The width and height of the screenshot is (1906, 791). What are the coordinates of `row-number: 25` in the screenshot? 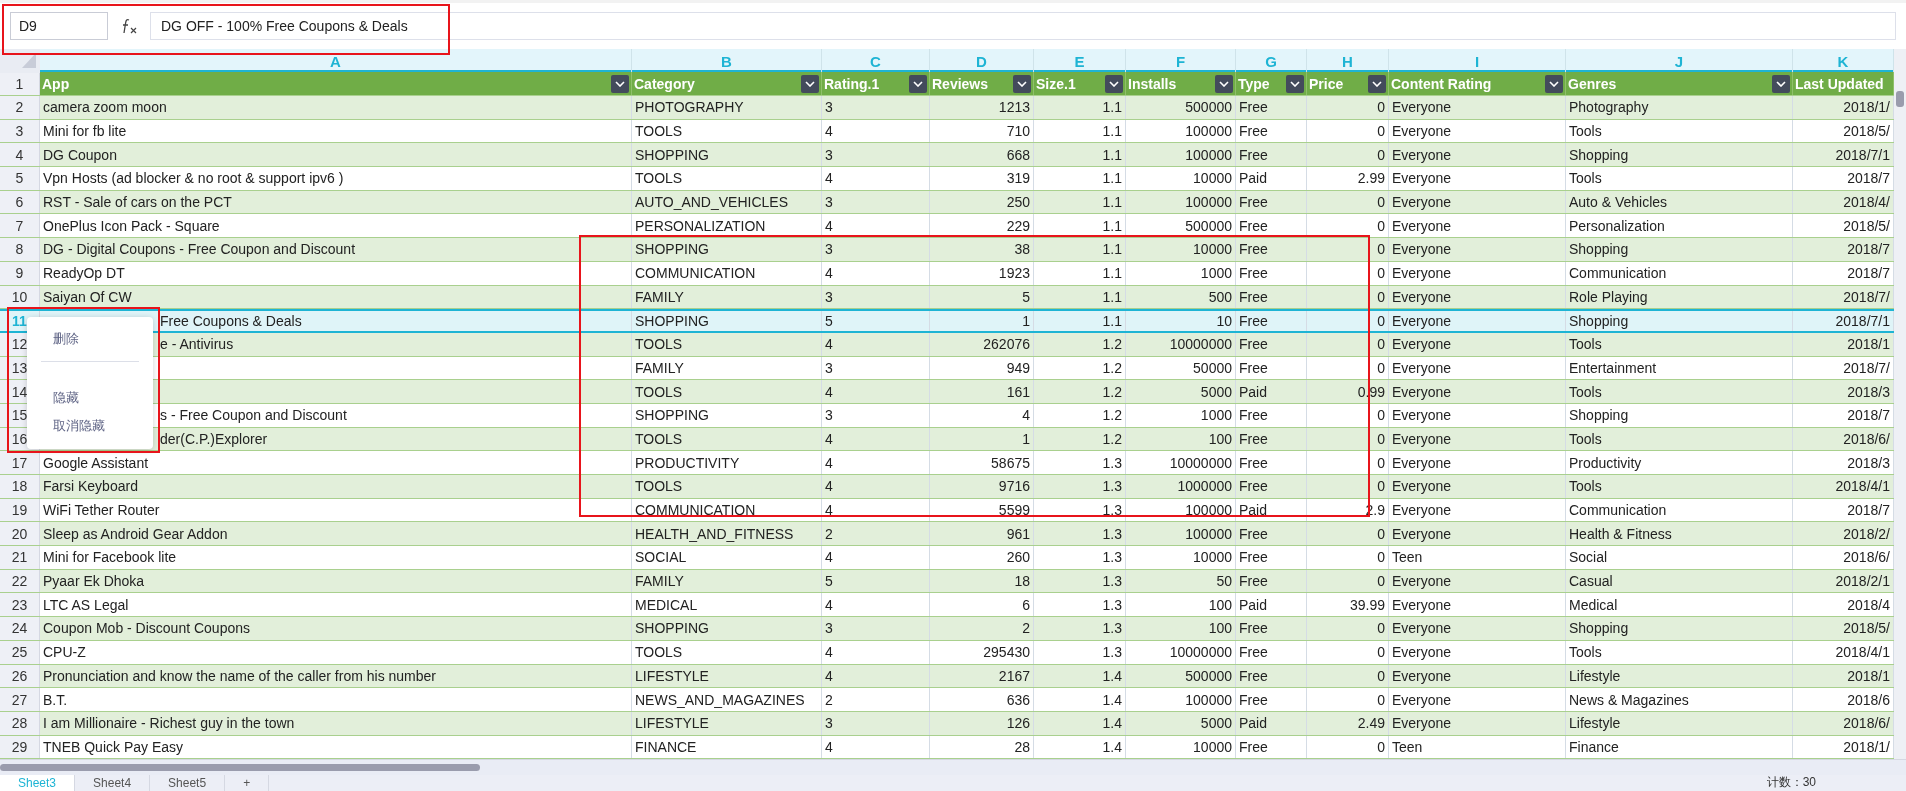 It's located at (20, 652).